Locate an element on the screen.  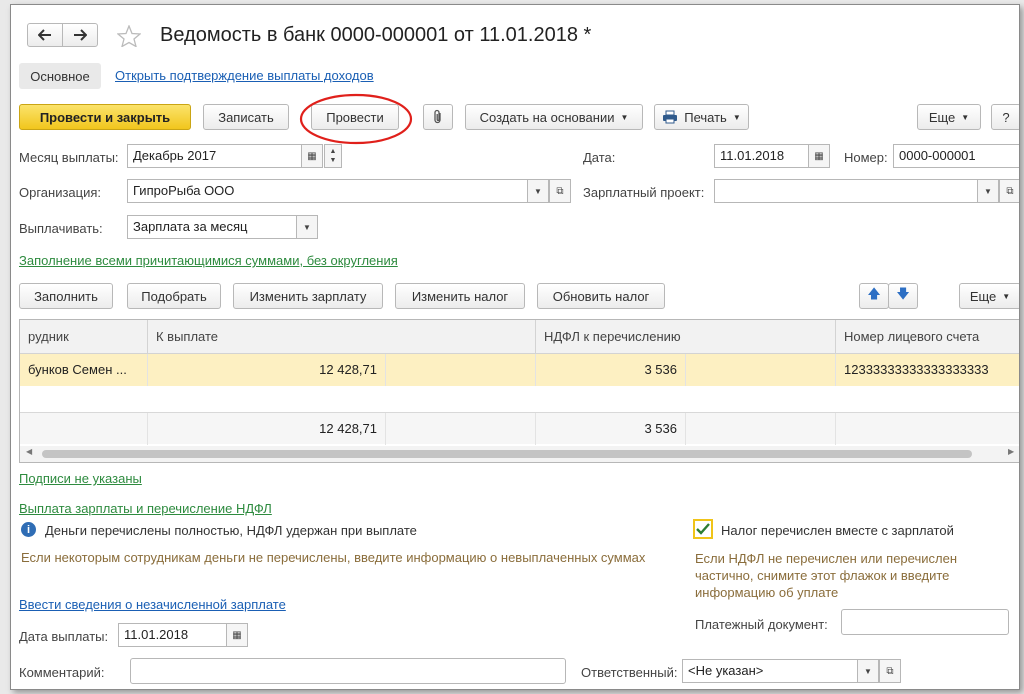
tax-hint-line-2: частично, снимите этот флажок и введите is located at coordinates (822, 575).